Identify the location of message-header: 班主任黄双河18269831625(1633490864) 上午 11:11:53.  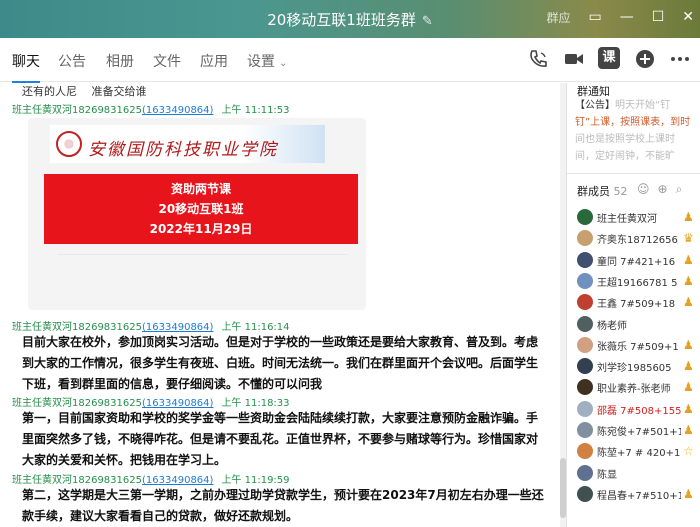
(151, 108).